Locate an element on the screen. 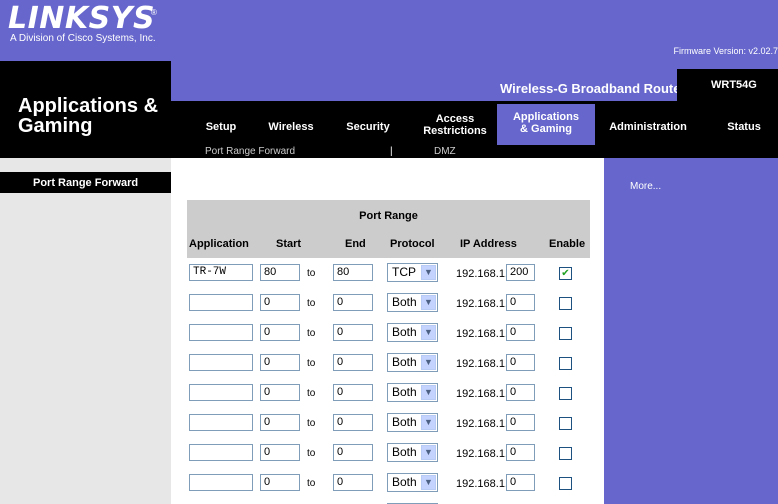 The width and height of the screenshot is (778, 504). model-name: WRT54G is located at coordinates (734, 85).